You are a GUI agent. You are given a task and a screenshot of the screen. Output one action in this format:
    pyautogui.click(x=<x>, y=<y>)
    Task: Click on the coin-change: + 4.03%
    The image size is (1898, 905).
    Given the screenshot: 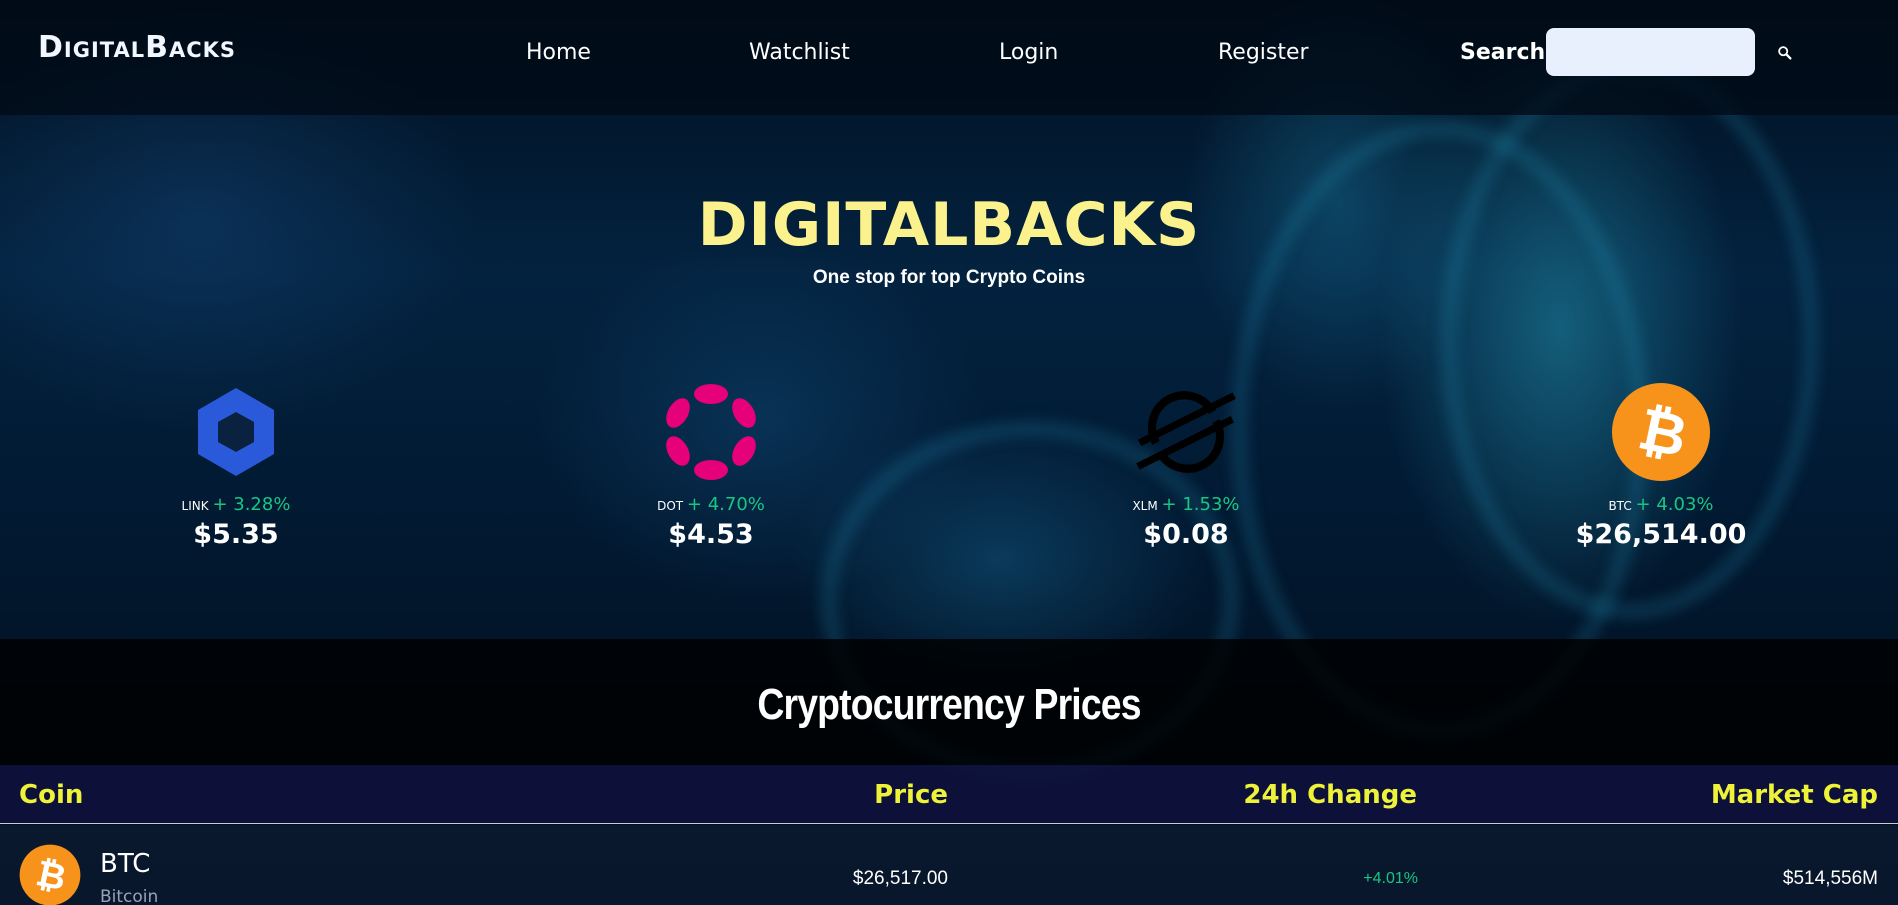 What is the action you would take?
    pyautogui.click(x=1674, y=504)
    